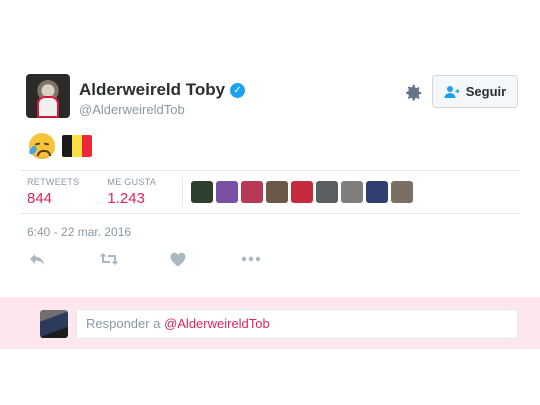 The image size is (540, 405). What do you see at coordinates (48, 96) in the screenshot?
I see `user-avatar` at bounding box center [48, 96].